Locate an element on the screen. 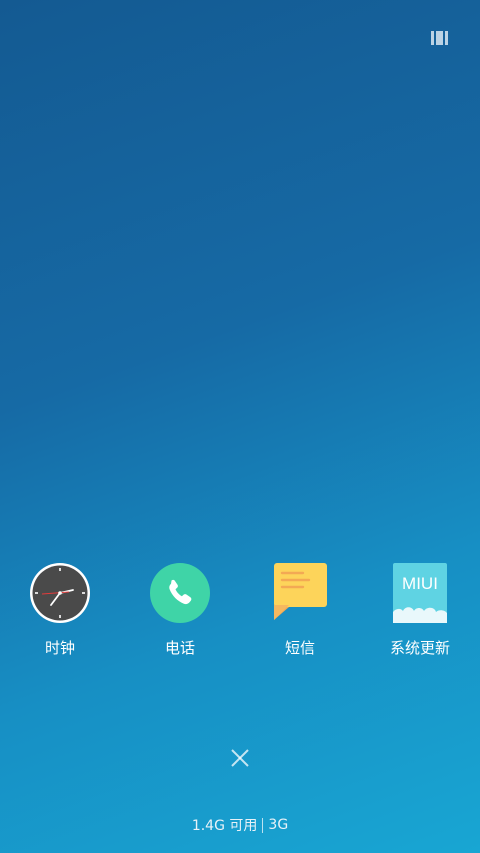 This screenshot has height=853, width=480. close-icon is located at coordinates (240, 758).